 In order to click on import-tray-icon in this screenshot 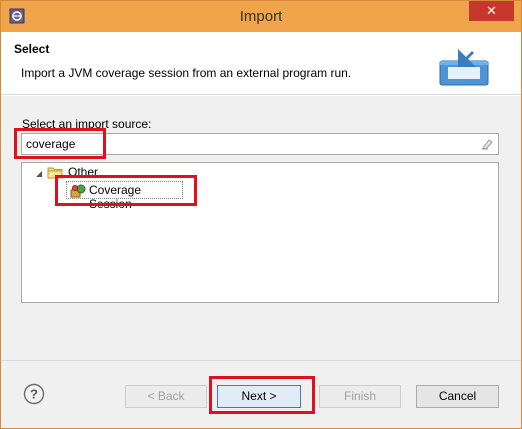, I will do `click(464, 67)`.